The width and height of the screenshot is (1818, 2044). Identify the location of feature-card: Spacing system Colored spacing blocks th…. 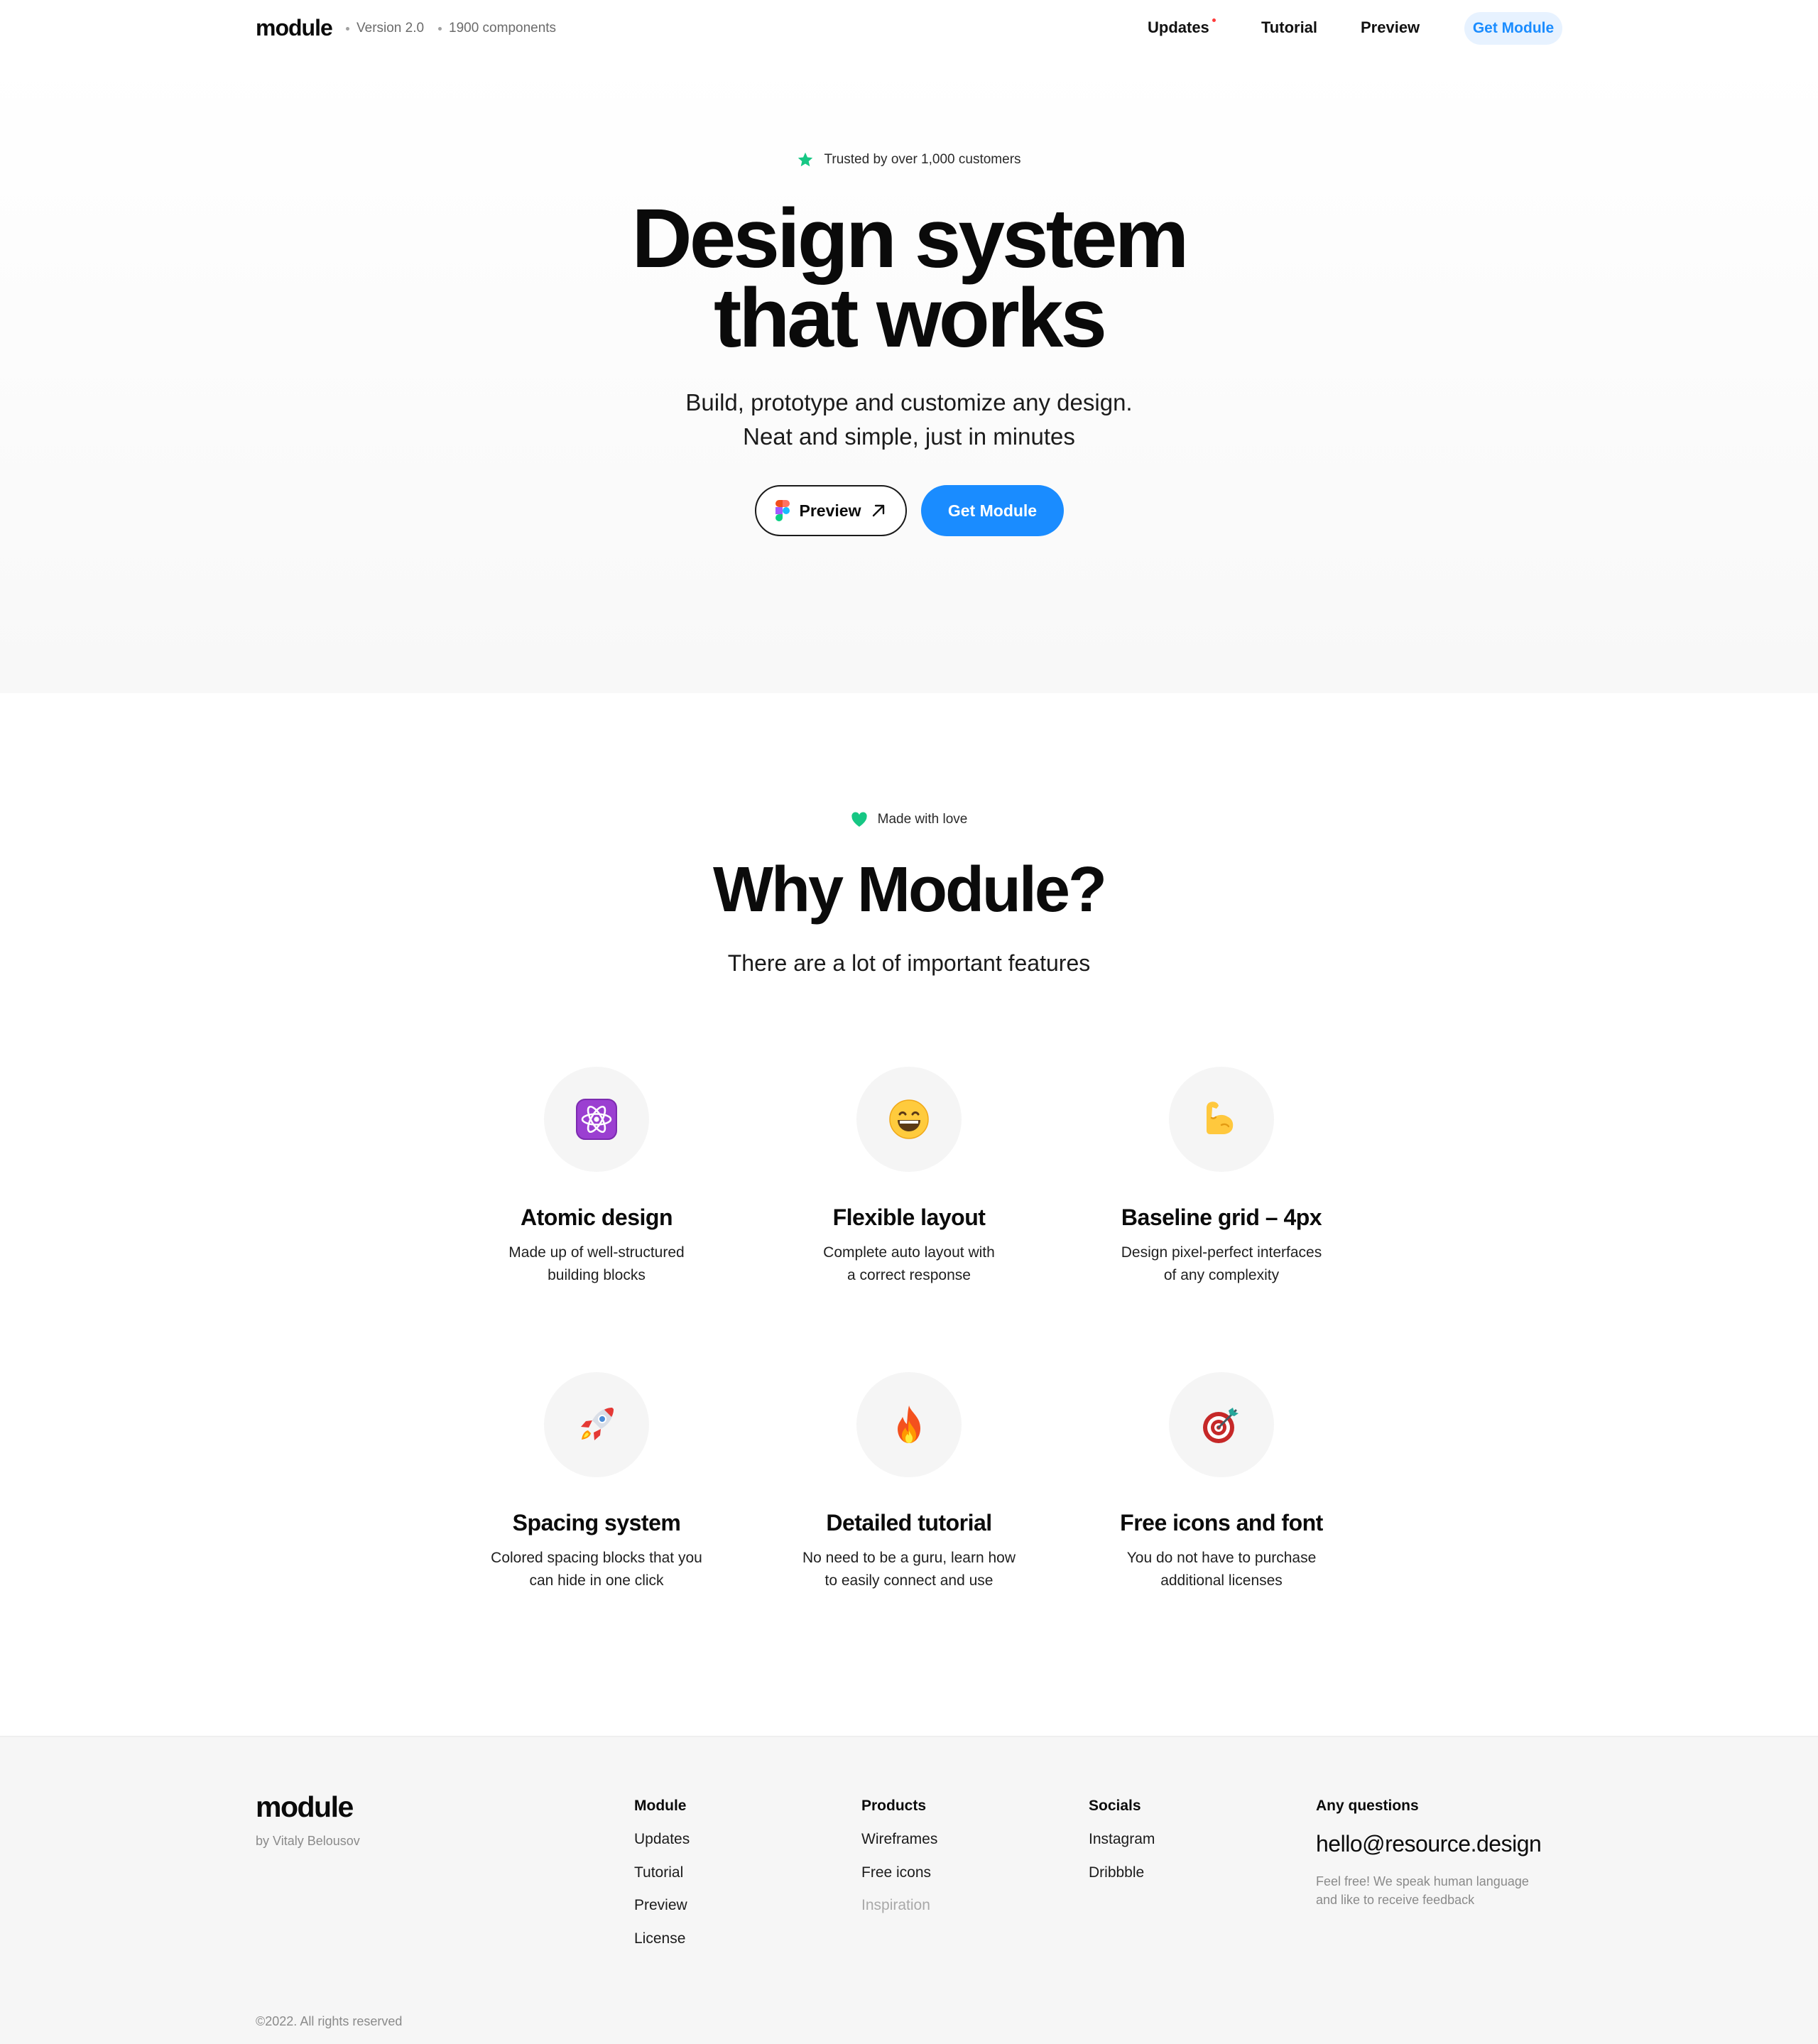
(596, 1482).